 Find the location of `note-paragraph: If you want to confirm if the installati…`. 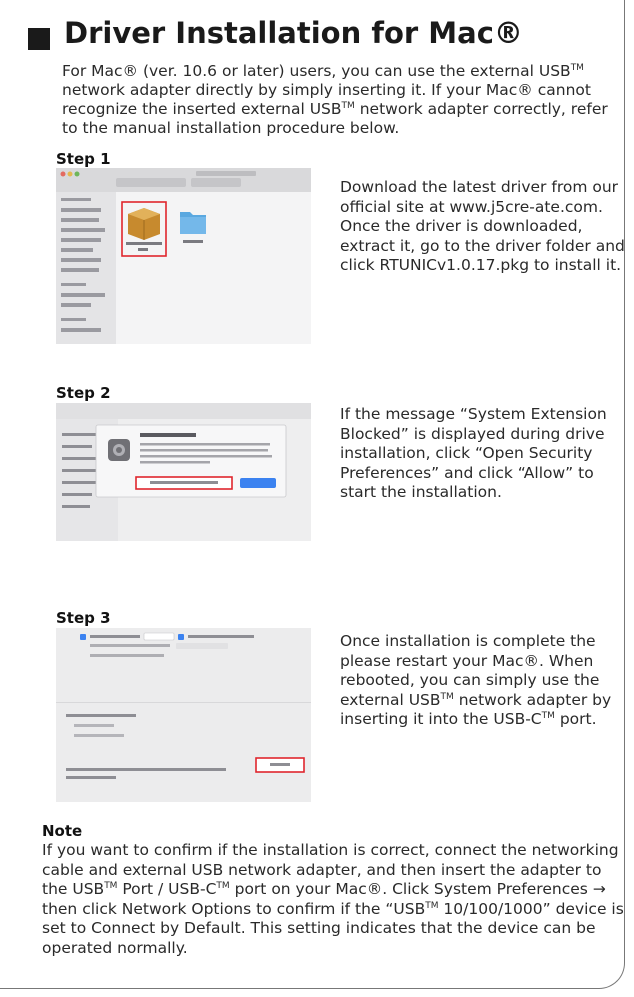

note-paragraph: If you want to confirm if the installati… is located at coordinates (334, 899).